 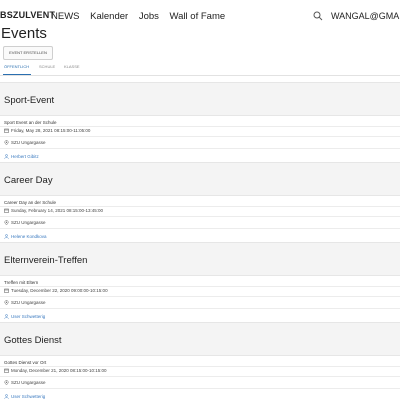 I want to click on main-nav: NEWS Kalender Jobs Wall of Fame, so click(x=142, y=16).